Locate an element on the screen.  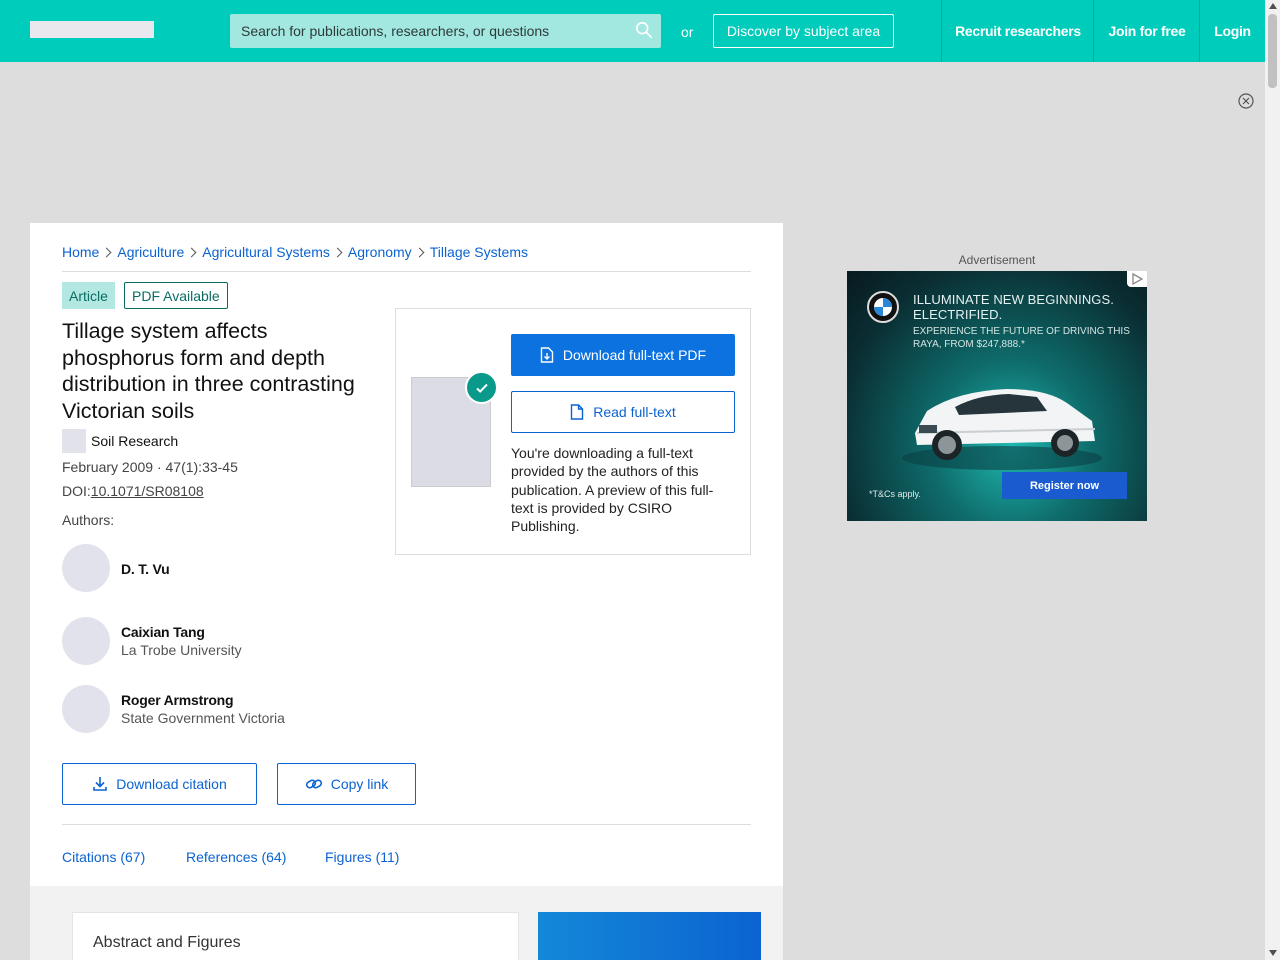
breadcrumb-agriculture: Agriculture is located at coordinates (150, 252).